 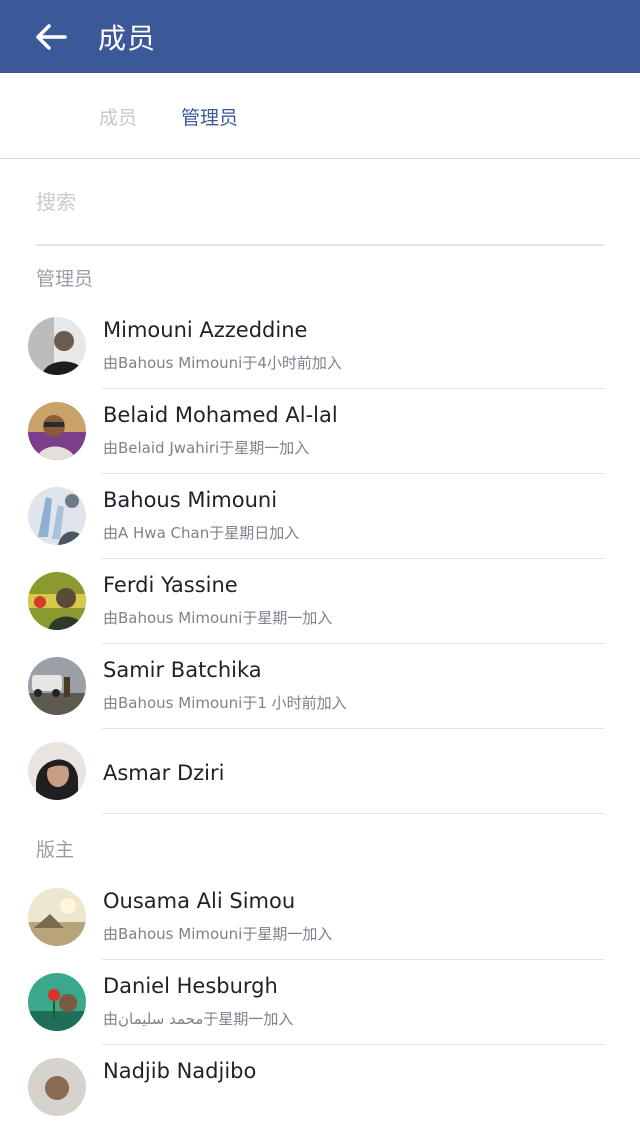 I want to click on section-header-admins: 管理员, so click(x=65, y=279).